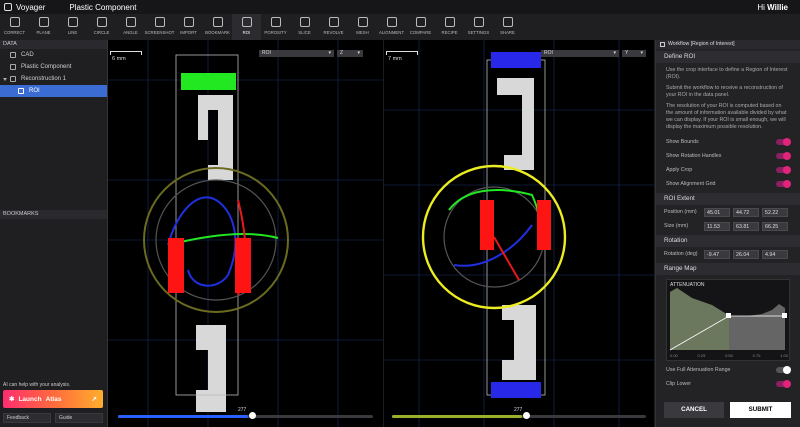  Describe the element at coordinates (43, 27) in the screenshot. I see `toolbar-plane-button: PLANE` at that location.